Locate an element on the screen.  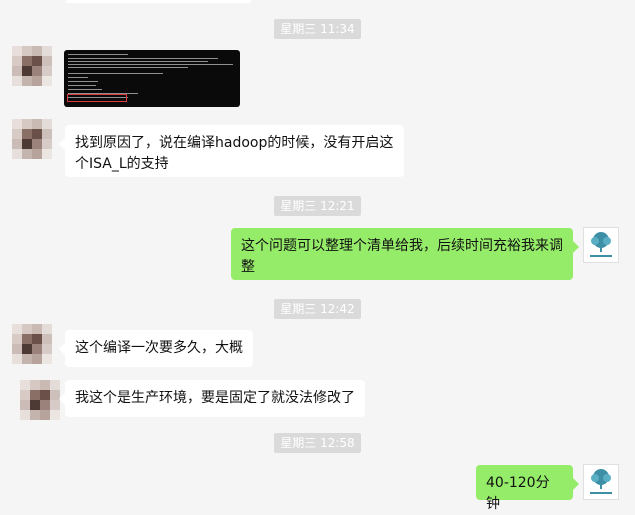
message-text: 这个编译一次要多久，大概 is located at coordinates (159, 348).